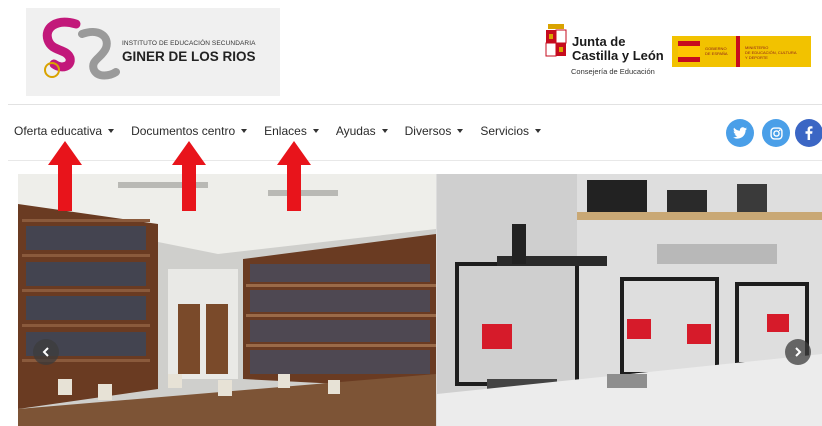 The height and width of the screenshot is (426, 822). I want to click on carousel-next-button, so click(798, 352).